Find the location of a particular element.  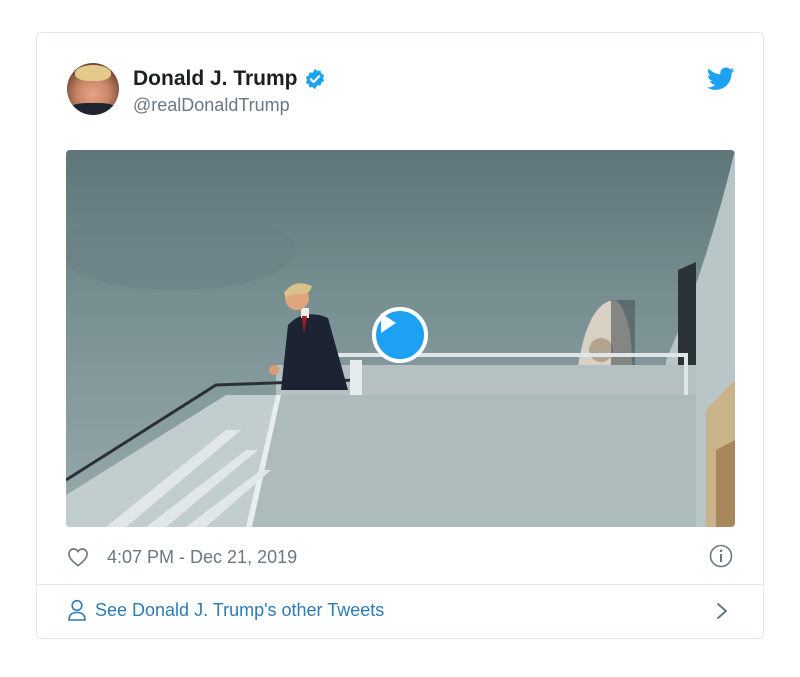

play-button is located at coordinates (400, 335).